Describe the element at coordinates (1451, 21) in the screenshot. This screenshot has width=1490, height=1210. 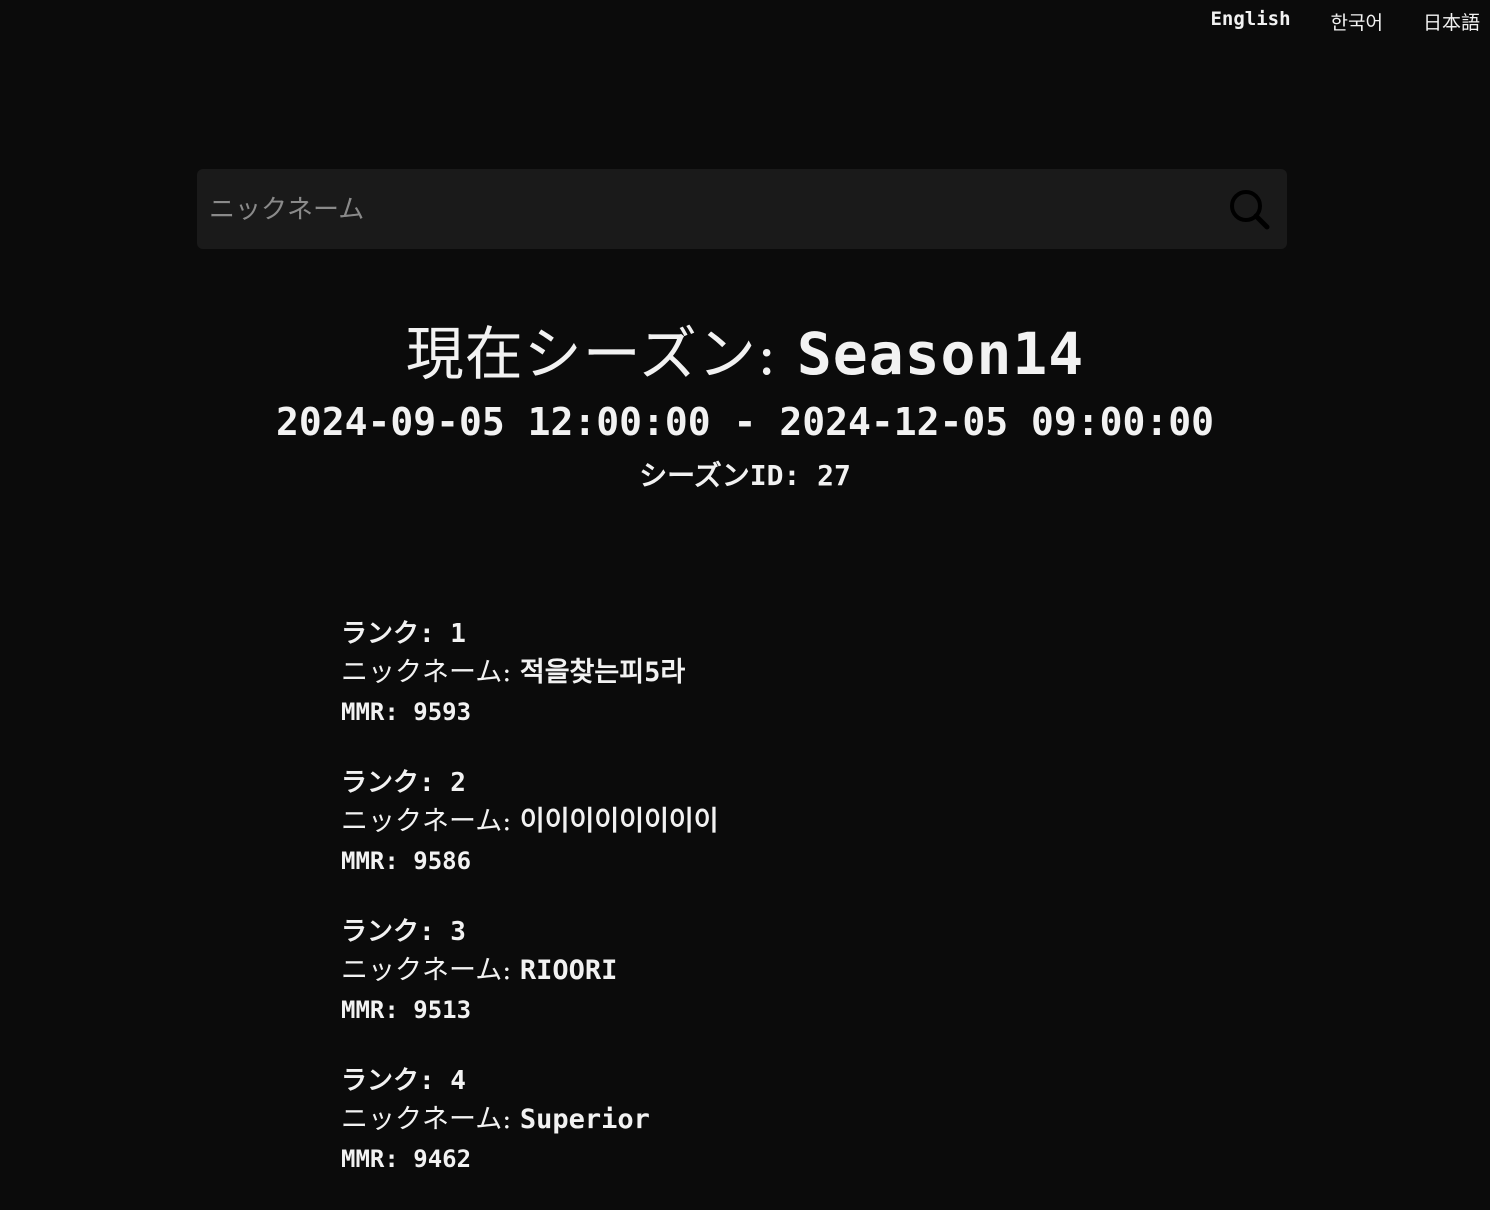
I see `lang-japanese-link: 日本語` at that location.